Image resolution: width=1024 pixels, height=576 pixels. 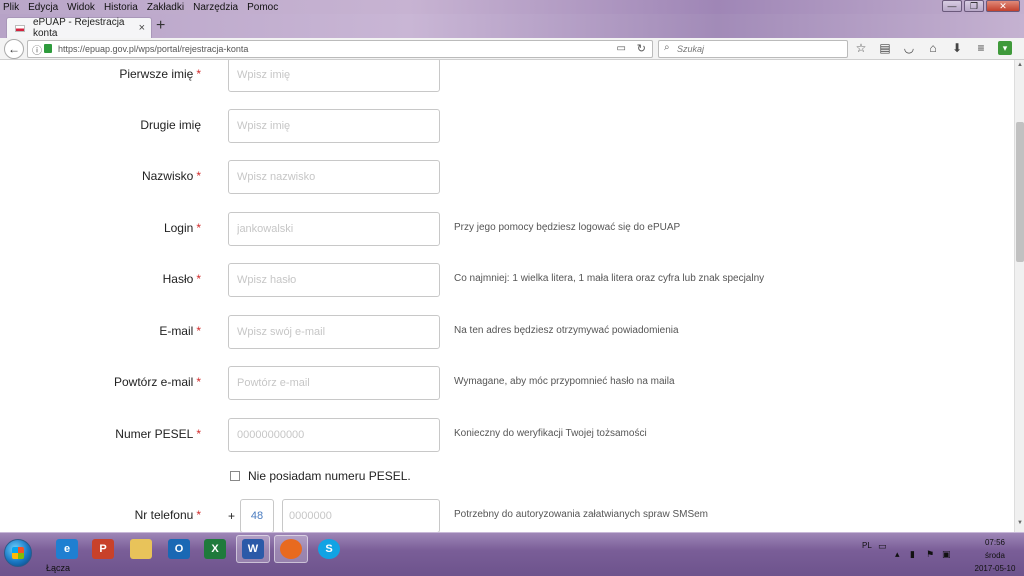 What do you see at coordinates (18, 553) in the screenshot?
I see `start-button` at bounding box center [18, 553].